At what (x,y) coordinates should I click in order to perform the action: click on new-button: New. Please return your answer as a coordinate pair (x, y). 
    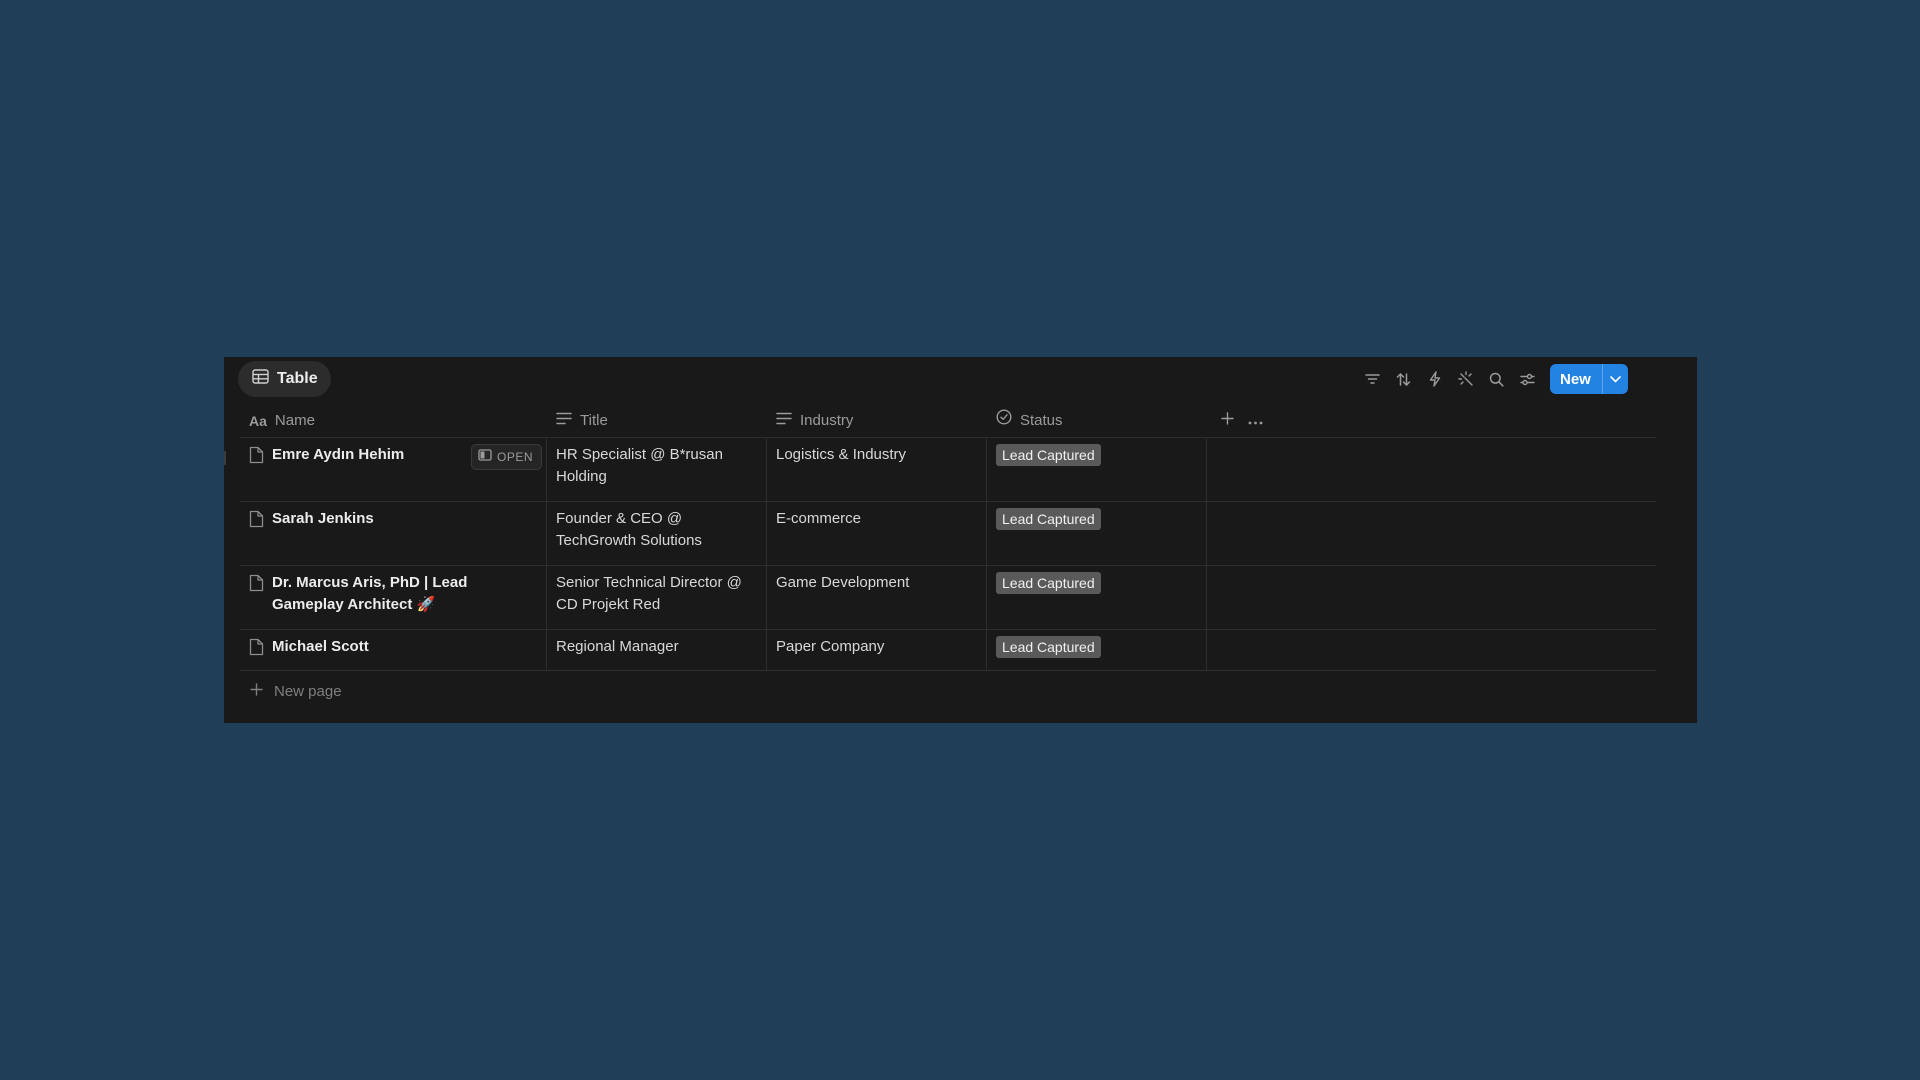
    Looking at the image, I should click on (1576, 379).